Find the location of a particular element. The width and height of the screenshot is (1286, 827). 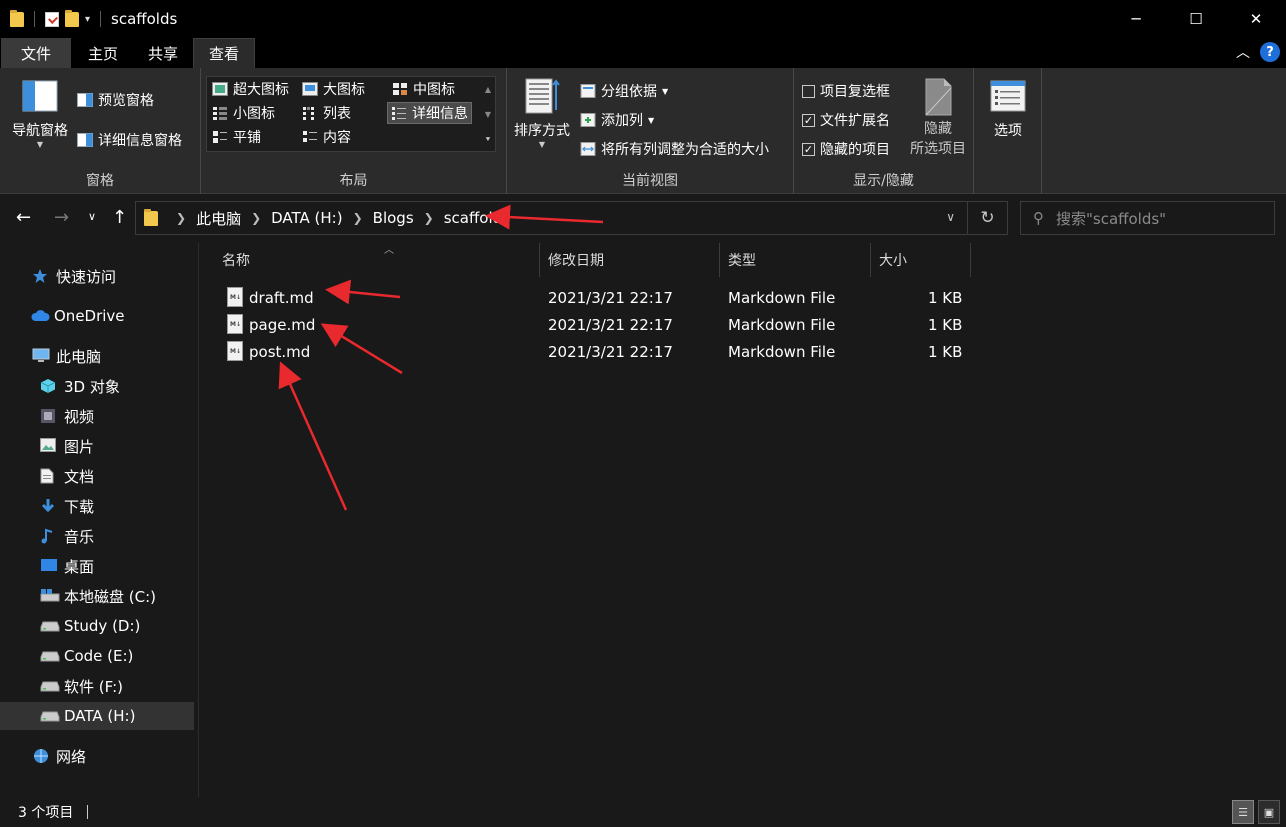

recent-locations-dropdown-icon: ∨ is located at coordinates (92, 216).